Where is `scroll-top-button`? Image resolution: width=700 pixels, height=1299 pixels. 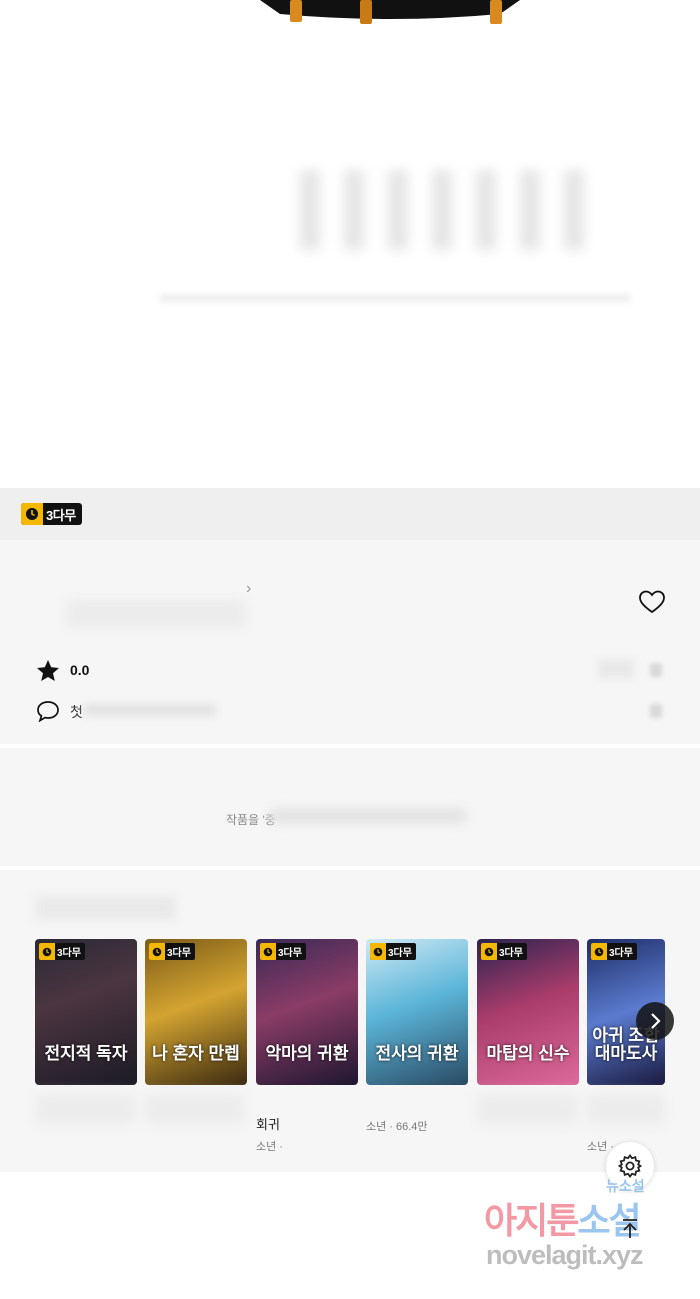 scroll-top-button is located at coordinates (630, 1229).